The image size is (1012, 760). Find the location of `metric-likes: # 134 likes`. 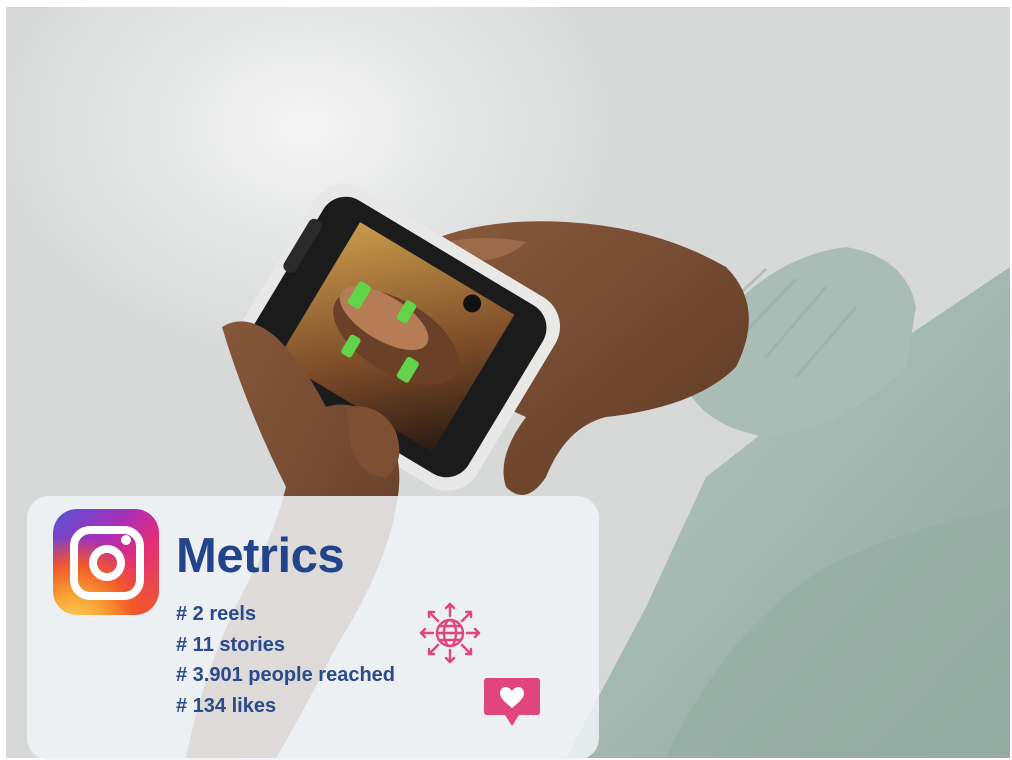

metric-likes: # 134 likes is located at coordinates (226, 706).